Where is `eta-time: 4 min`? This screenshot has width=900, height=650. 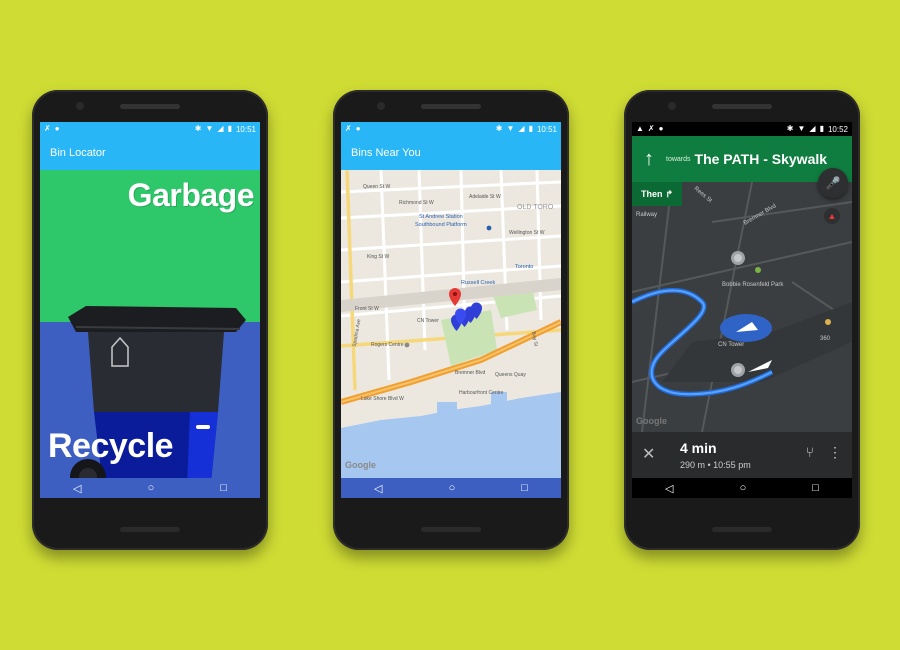 eta-time: 4 min is located at coordinates (698, 448).